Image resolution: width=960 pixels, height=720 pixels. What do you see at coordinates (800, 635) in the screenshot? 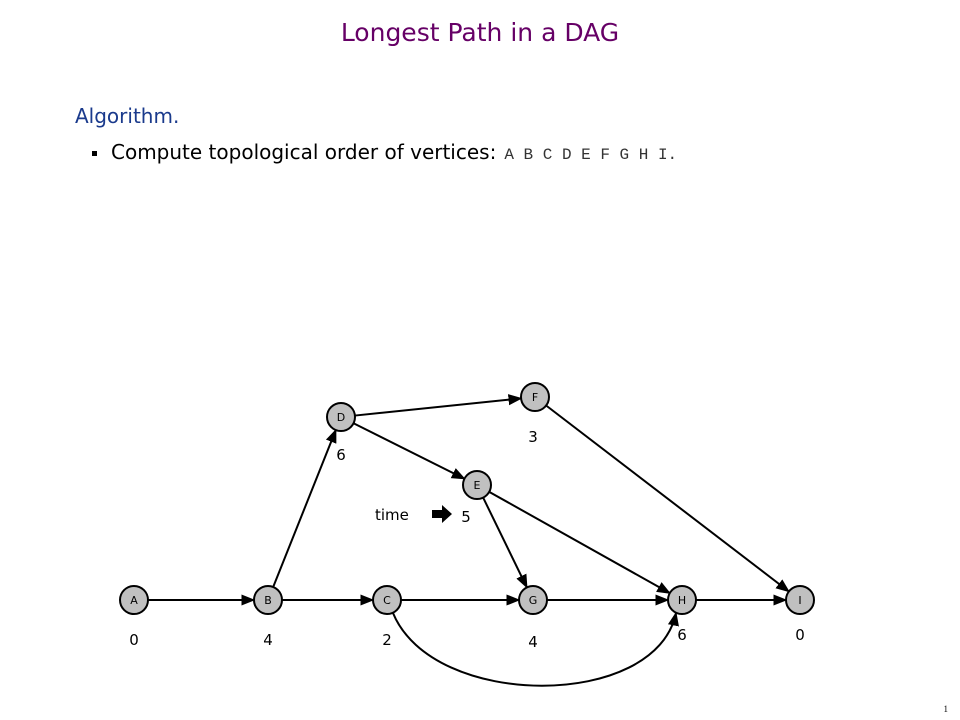
I see `weight-i: 0` at bounding box center [800, 635].